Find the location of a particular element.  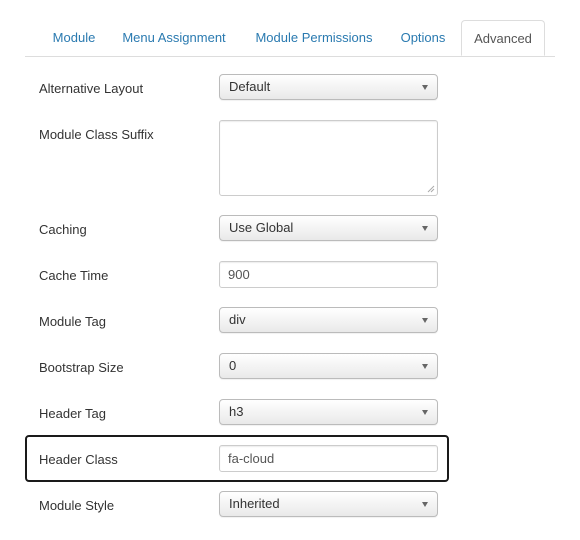

module-class-suffix-label: Module Class Suffix is located at coordinates (96, 134).